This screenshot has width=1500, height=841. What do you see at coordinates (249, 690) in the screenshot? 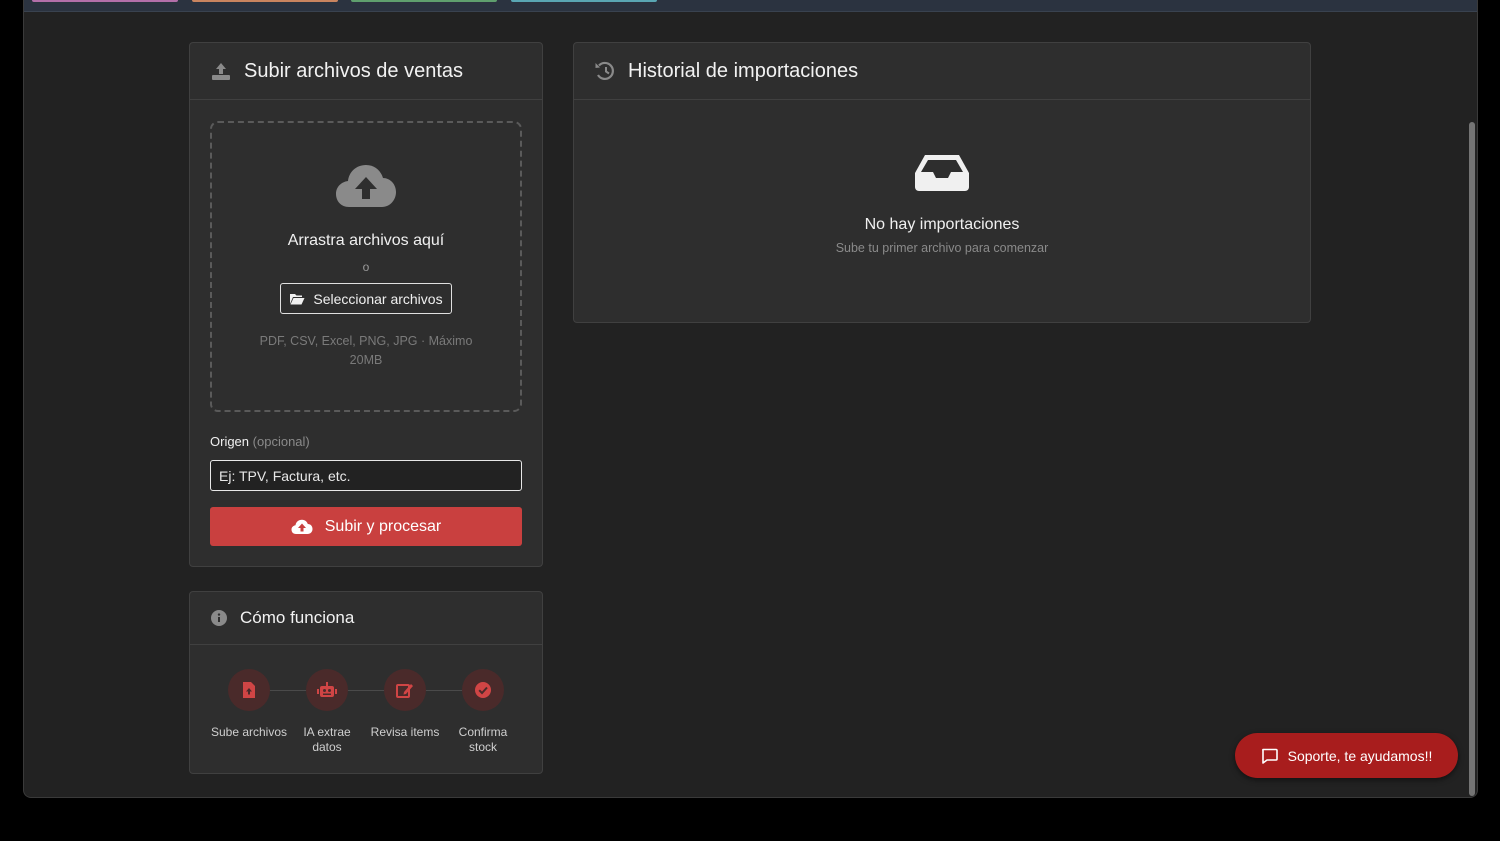
I see `file-upload-icon` at bounding box center [249, 690].